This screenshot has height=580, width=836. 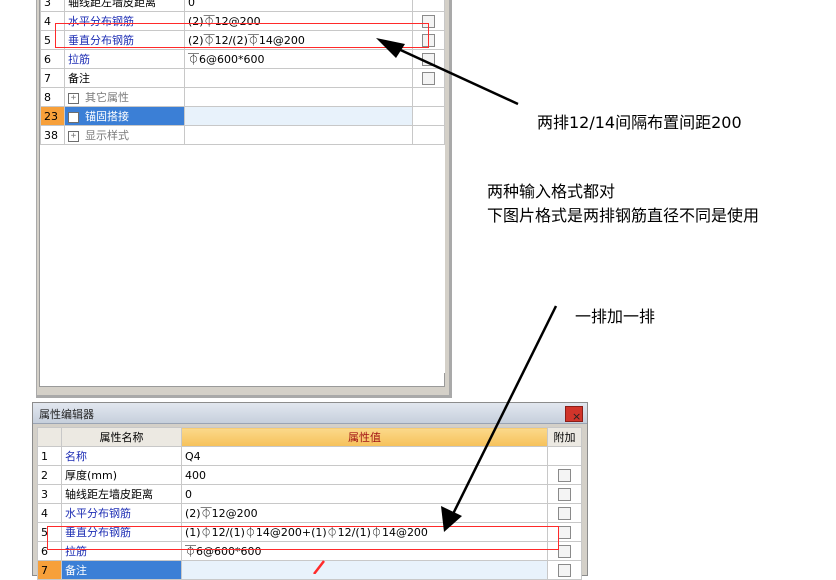 I want to click on arrow-2-head, so click(x=451, y=519).